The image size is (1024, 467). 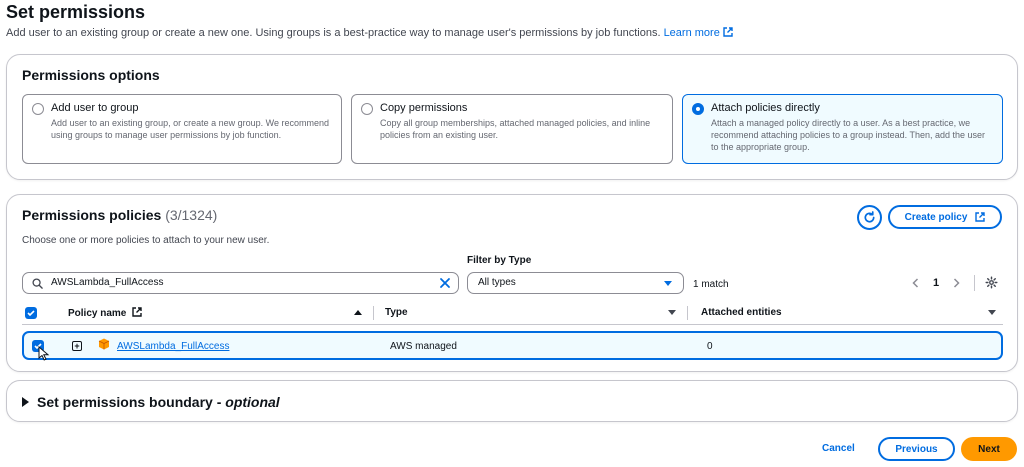 I want to click on table-row: + AWSLambda_FullAccess AWS managed 0, so click(x=512, y=346).